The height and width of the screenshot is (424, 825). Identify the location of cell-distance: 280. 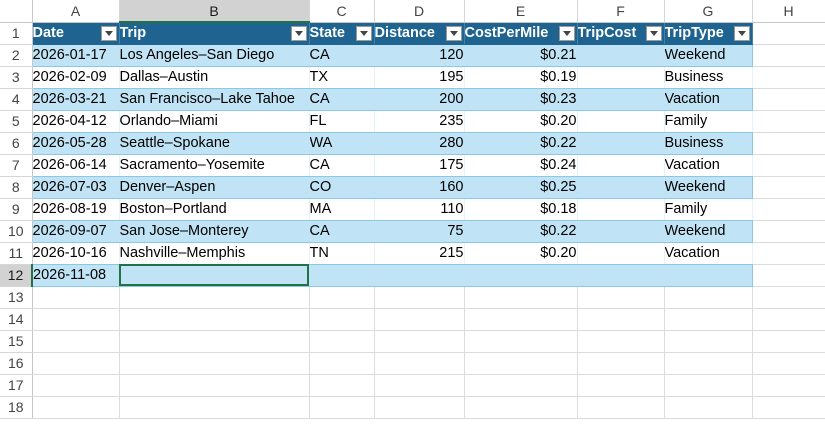
(419, 143).